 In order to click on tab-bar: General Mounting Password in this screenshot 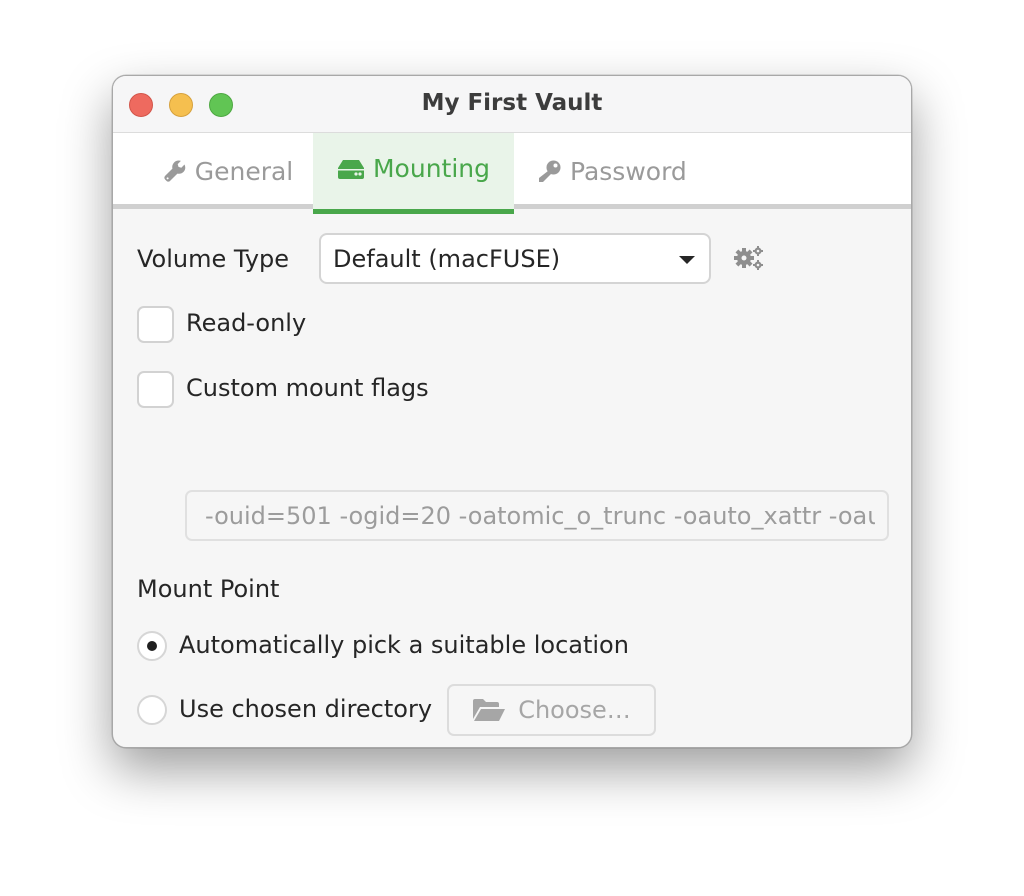, I will do `click(512, 173)`.